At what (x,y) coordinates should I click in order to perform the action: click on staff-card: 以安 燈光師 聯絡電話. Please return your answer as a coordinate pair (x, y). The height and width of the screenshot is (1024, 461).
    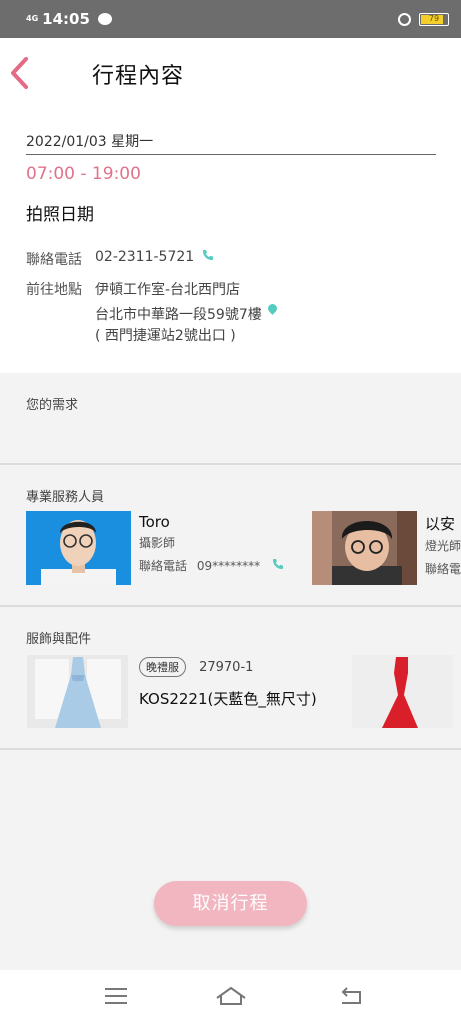
    Looking at the image, I should click on (386, 548).